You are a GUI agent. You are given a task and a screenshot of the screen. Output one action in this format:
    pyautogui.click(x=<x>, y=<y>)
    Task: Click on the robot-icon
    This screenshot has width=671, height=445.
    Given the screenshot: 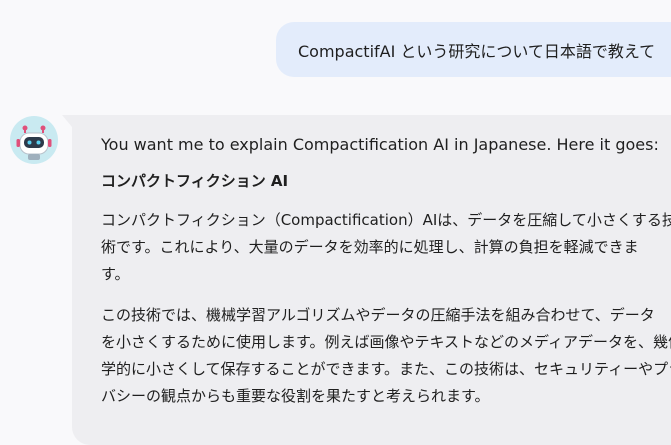 What is the action you would take?
    pyautogui.click(x=34, y=142)
    